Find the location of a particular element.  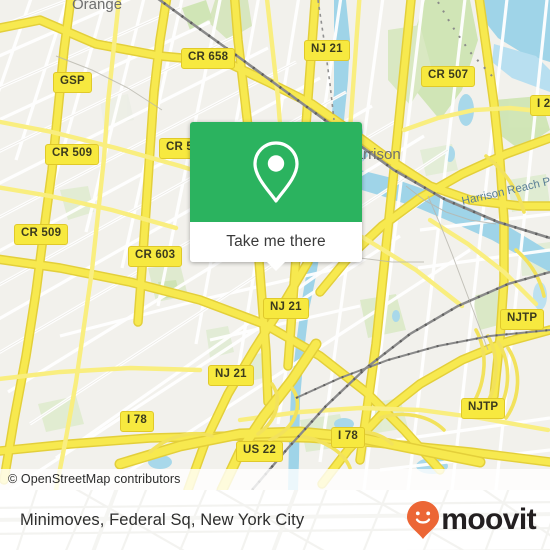

card-pointer-tail is located at coordinates (276, 266).